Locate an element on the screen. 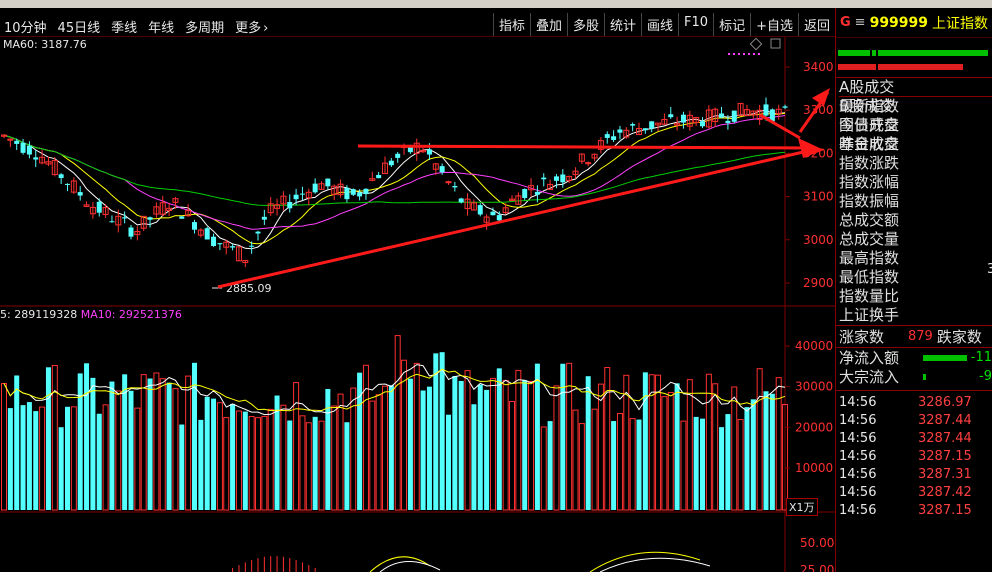 The image size is (992, 572). tick-price: 3286.97 is located at coordinates (945, 402).